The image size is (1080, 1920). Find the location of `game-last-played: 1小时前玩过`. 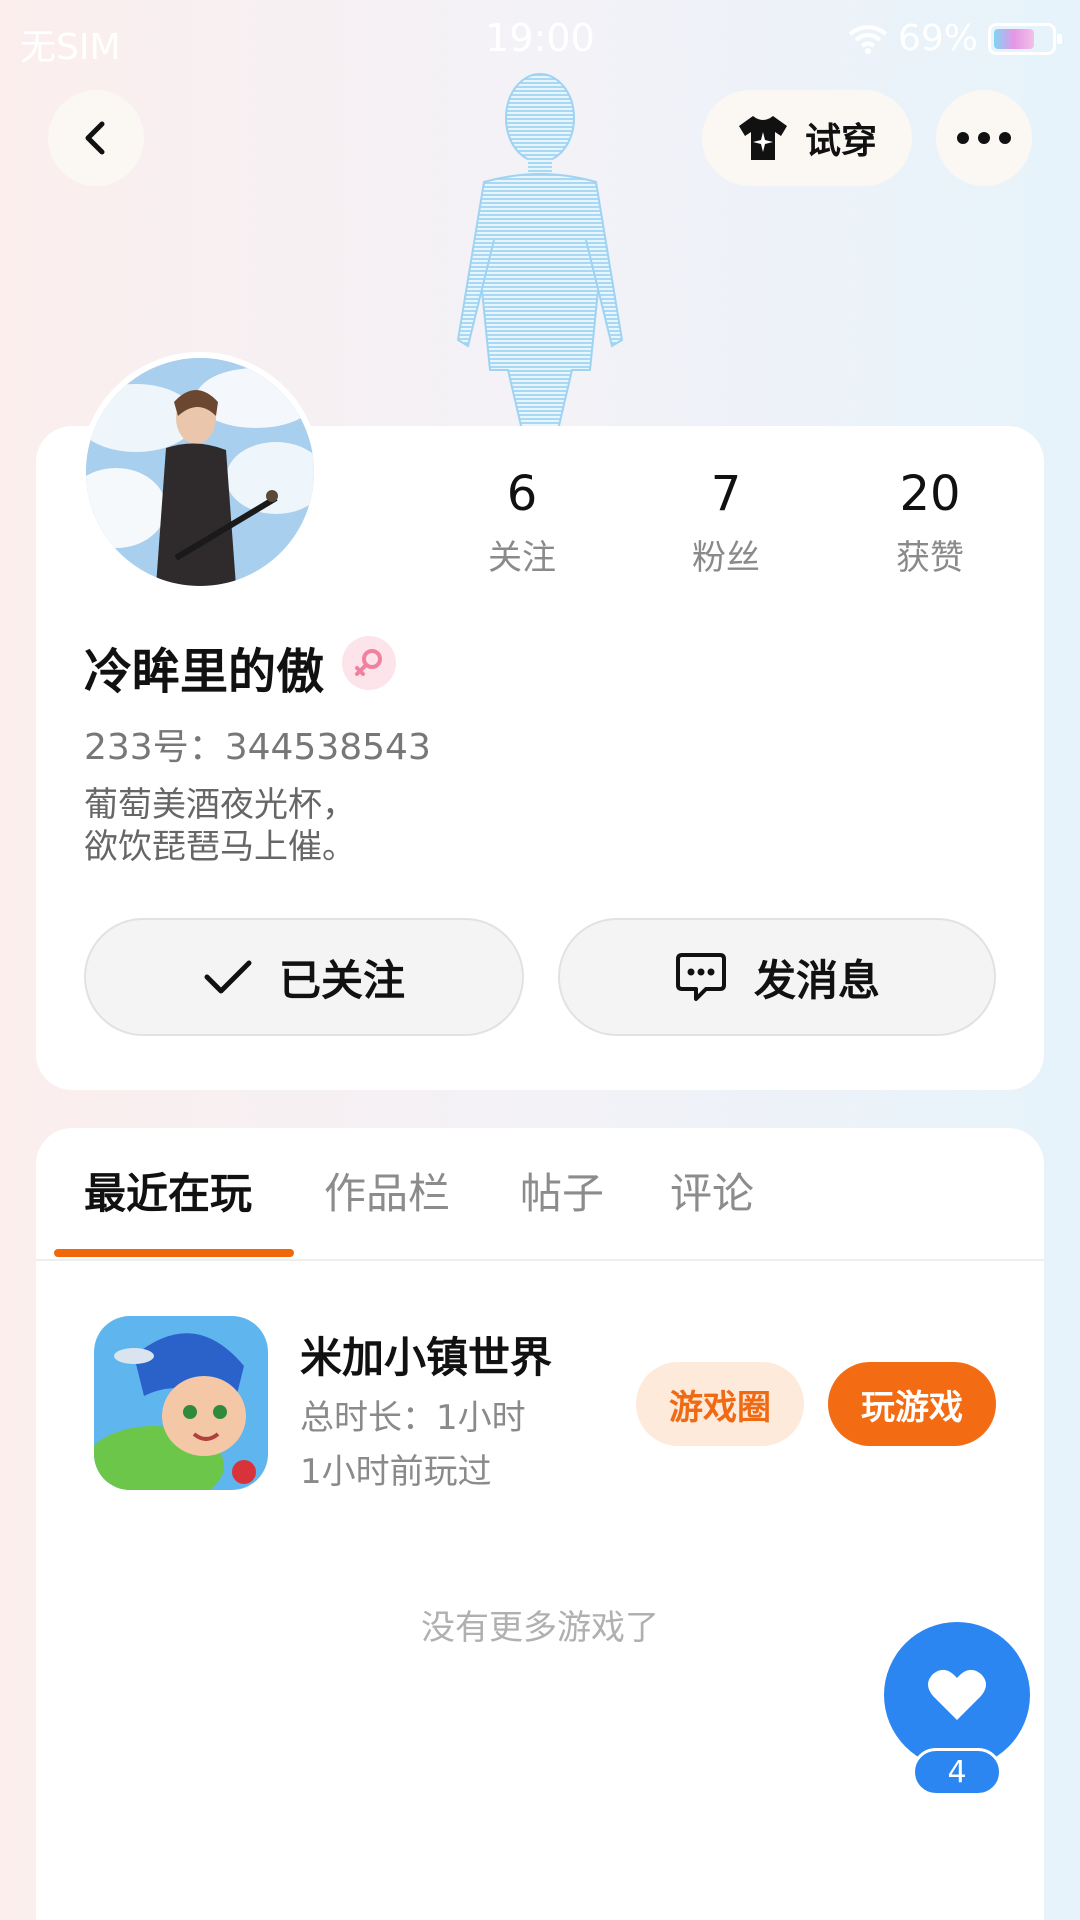

game-last-played: 1小时前玩过 is located at coordinates (396, 1472).